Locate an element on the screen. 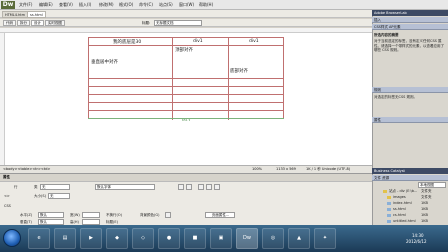 The width and height of the screenshot is (448, 252). business-catalyst-header: Business Catalyst is located at coordinates (410, 171).